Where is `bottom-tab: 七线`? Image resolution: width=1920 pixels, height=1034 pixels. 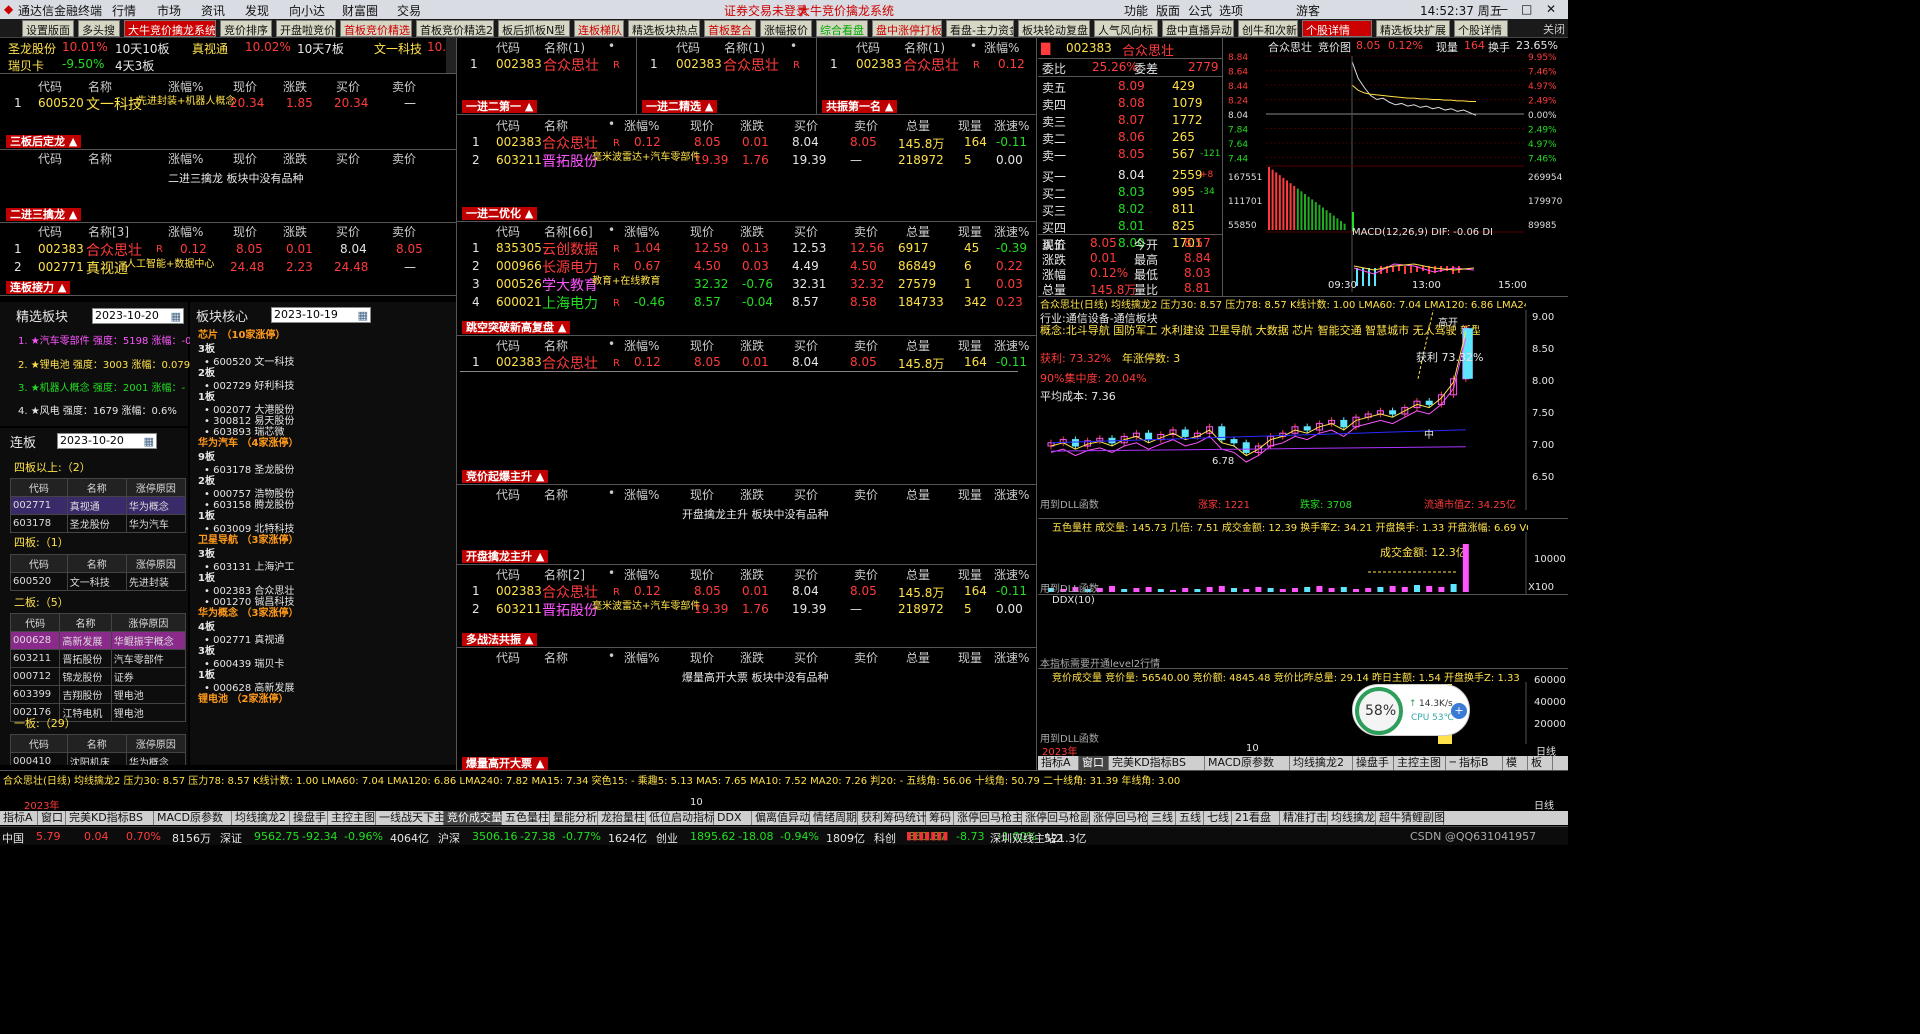
bottom-tab: 七线 is located at coordinates (1218, 818).